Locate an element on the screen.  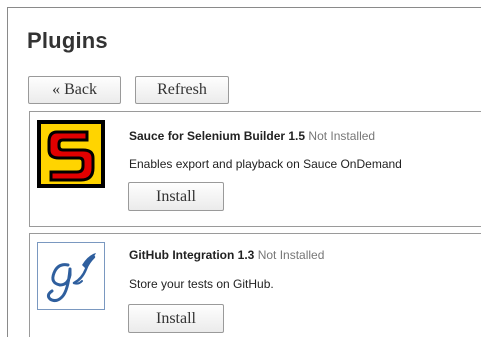
refresh-button: Refresh is located at coordinates (182, 90).